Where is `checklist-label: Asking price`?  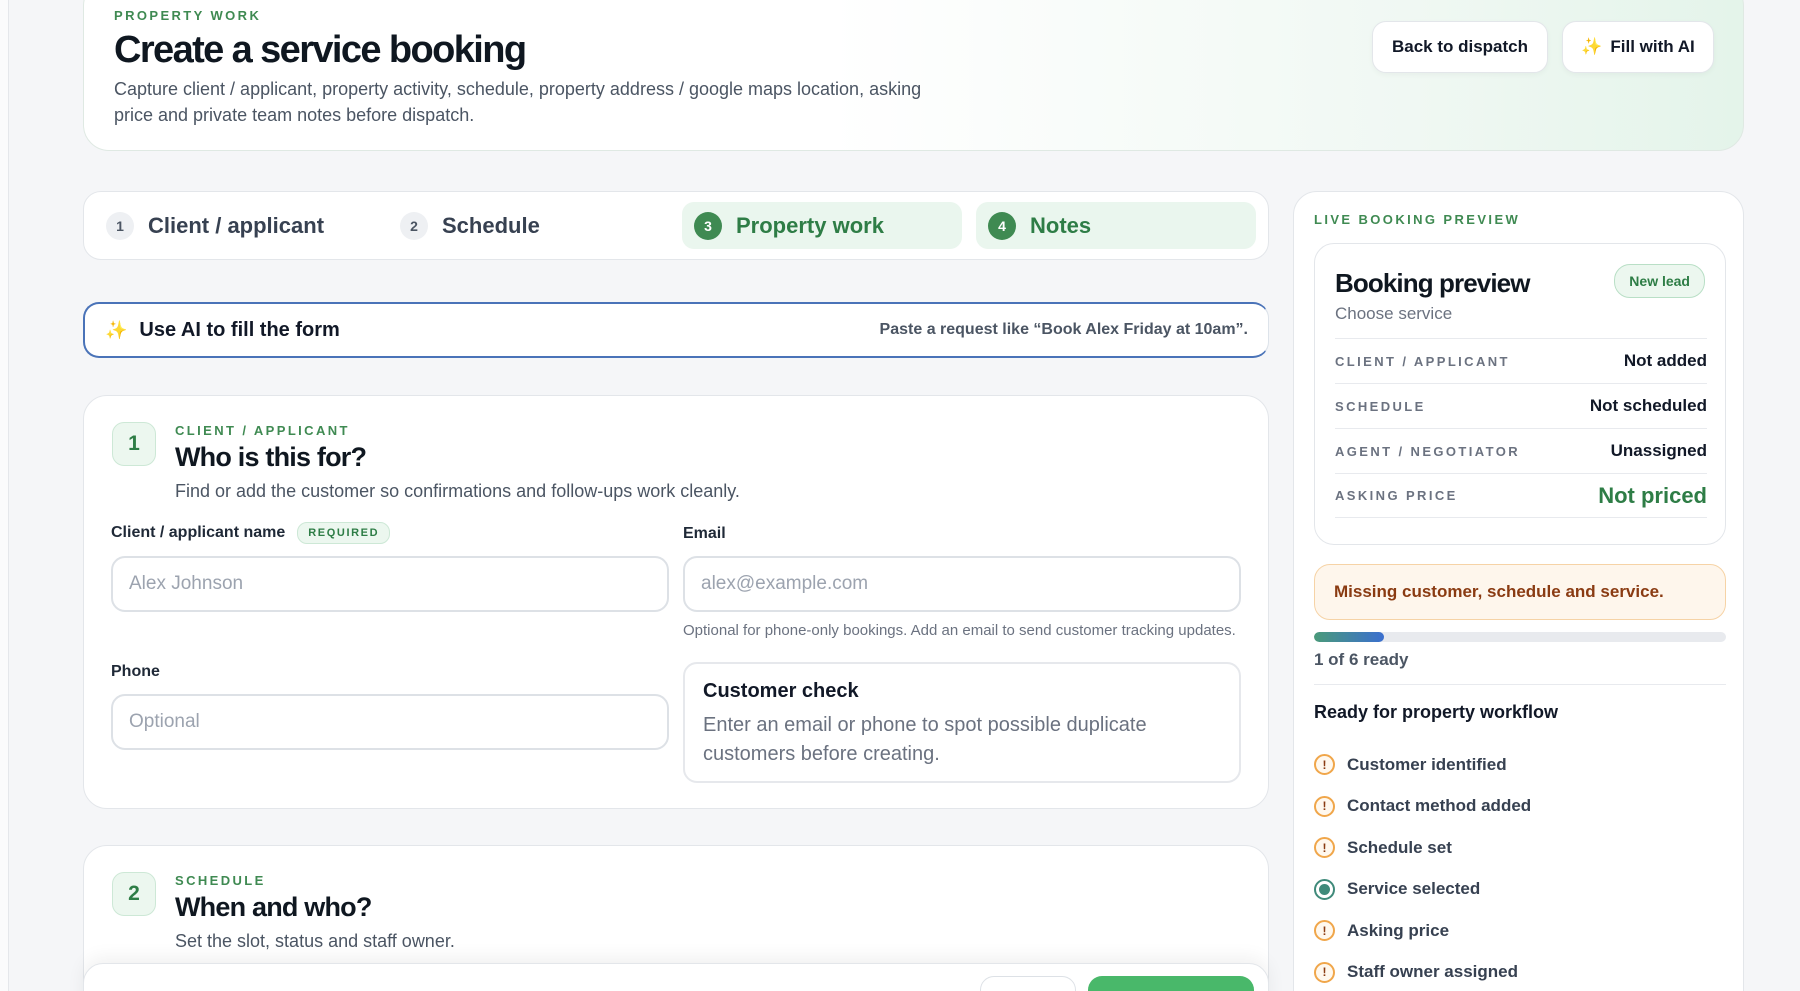 checklist-label: Asking price is located at coordinates (1398, 930).